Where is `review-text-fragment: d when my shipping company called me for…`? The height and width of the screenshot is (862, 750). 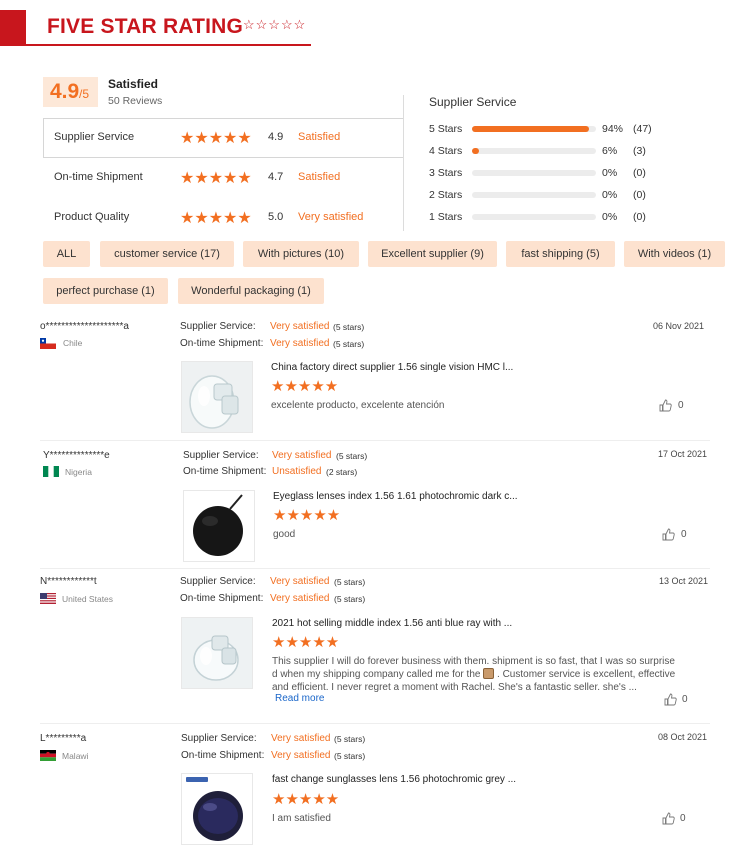 review-text-fragment: d when my shipping company called me for… is located at coordinates (376, 674).